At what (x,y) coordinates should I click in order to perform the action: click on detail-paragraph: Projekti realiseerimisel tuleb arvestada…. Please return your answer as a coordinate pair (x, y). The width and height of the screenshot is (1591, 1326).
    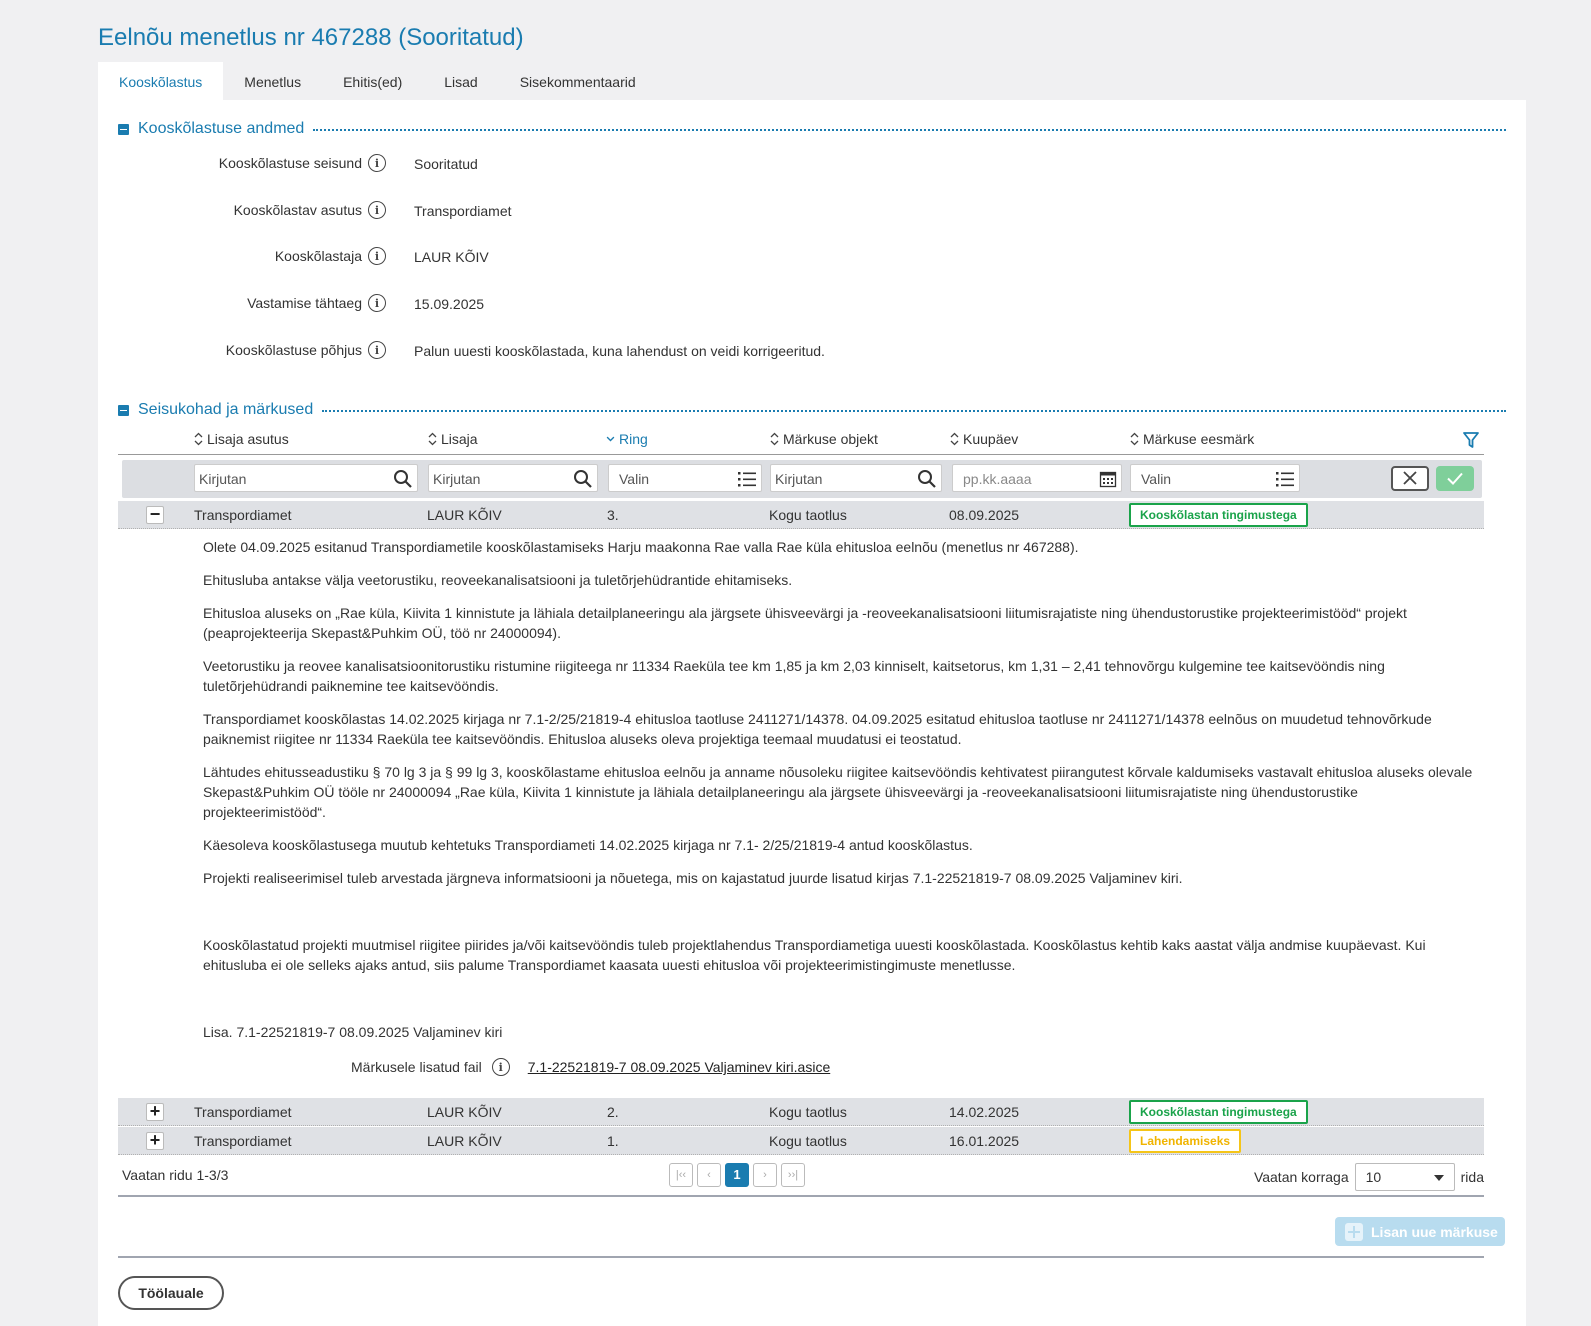
    Looking at the image, I should click on (693, 878).